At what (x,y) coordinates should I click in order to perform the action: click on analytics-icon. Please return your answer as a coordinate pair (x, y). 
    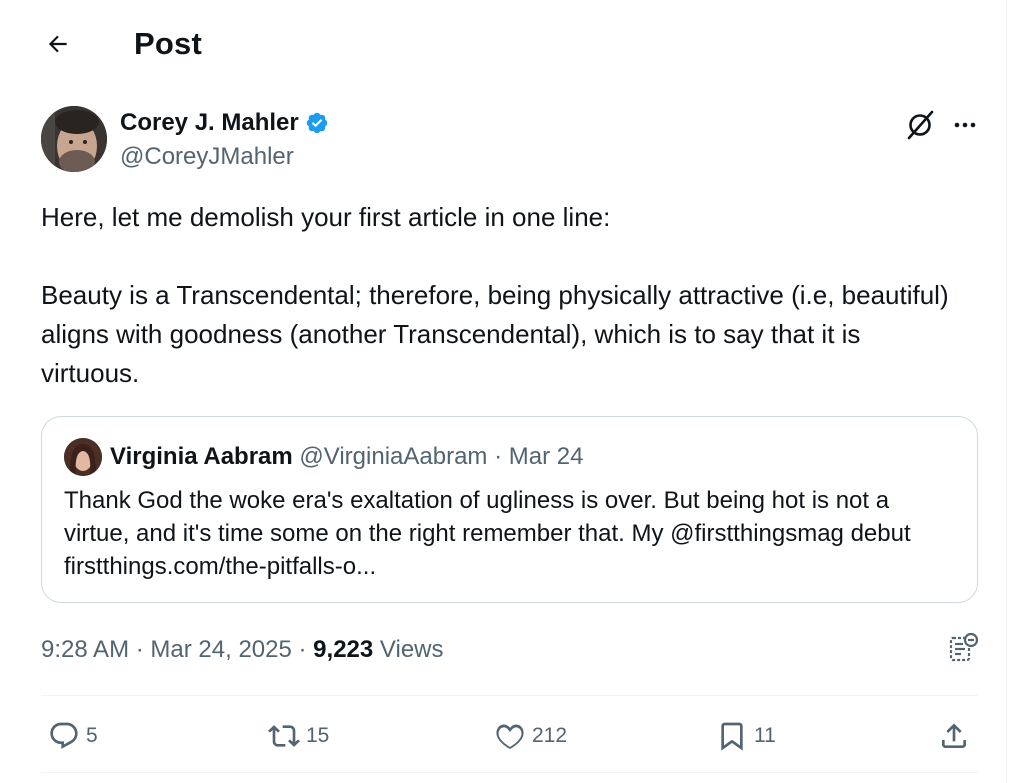
    Looking at the image, I should click on (964, 647).